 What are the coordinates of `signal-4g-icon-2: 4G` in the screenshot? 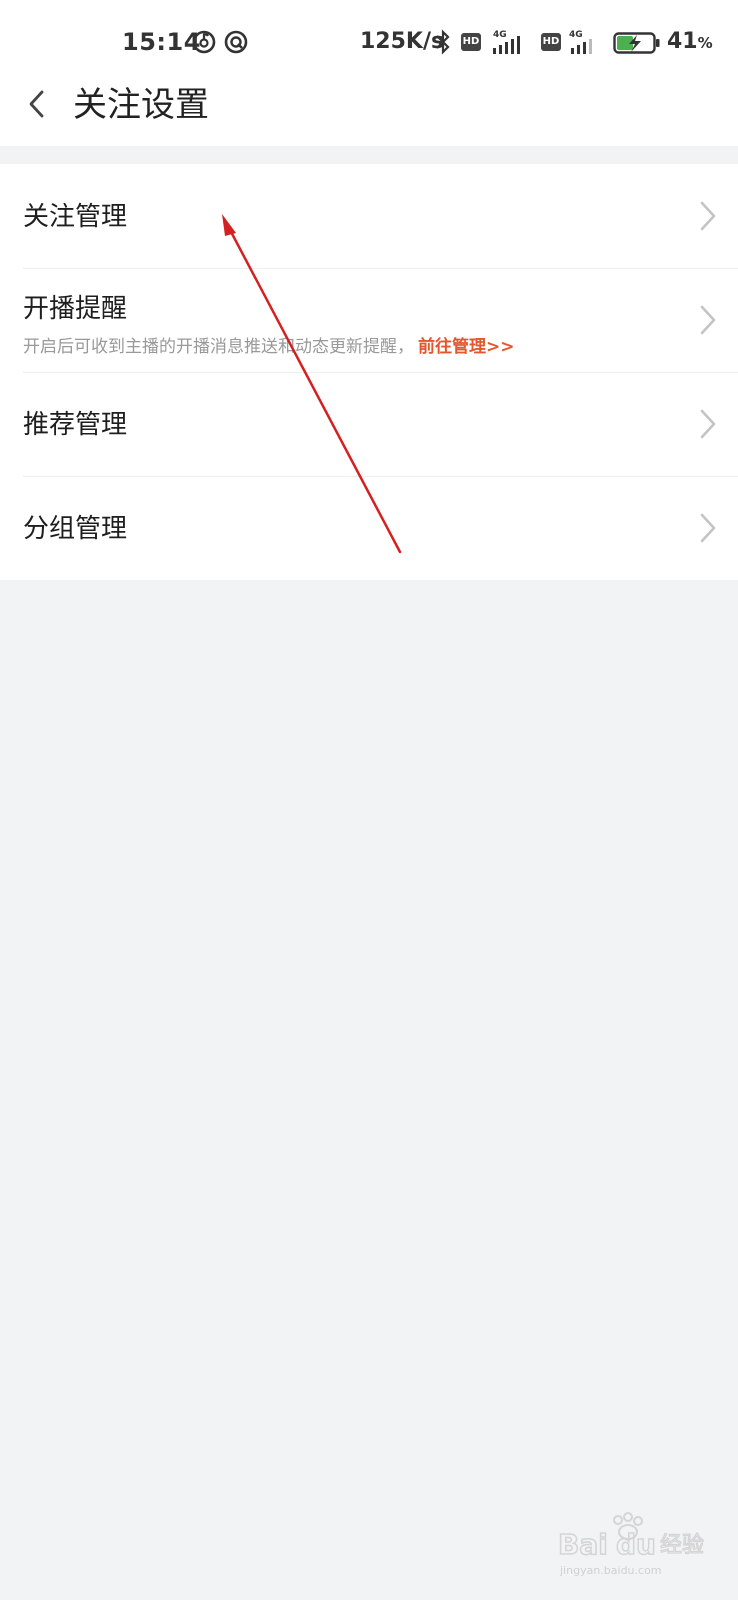 It's located at (580, 42).